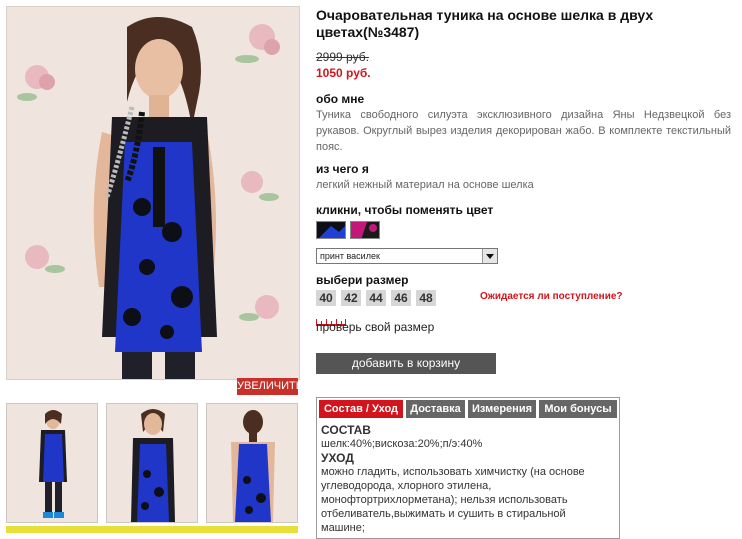 Image resolution: width=742 pixels, height=539 pixels. What do you see at coordinates (362, 280) in the screenshot?
I see `size-heading: выбери размер` at bounding box center [362, 280].